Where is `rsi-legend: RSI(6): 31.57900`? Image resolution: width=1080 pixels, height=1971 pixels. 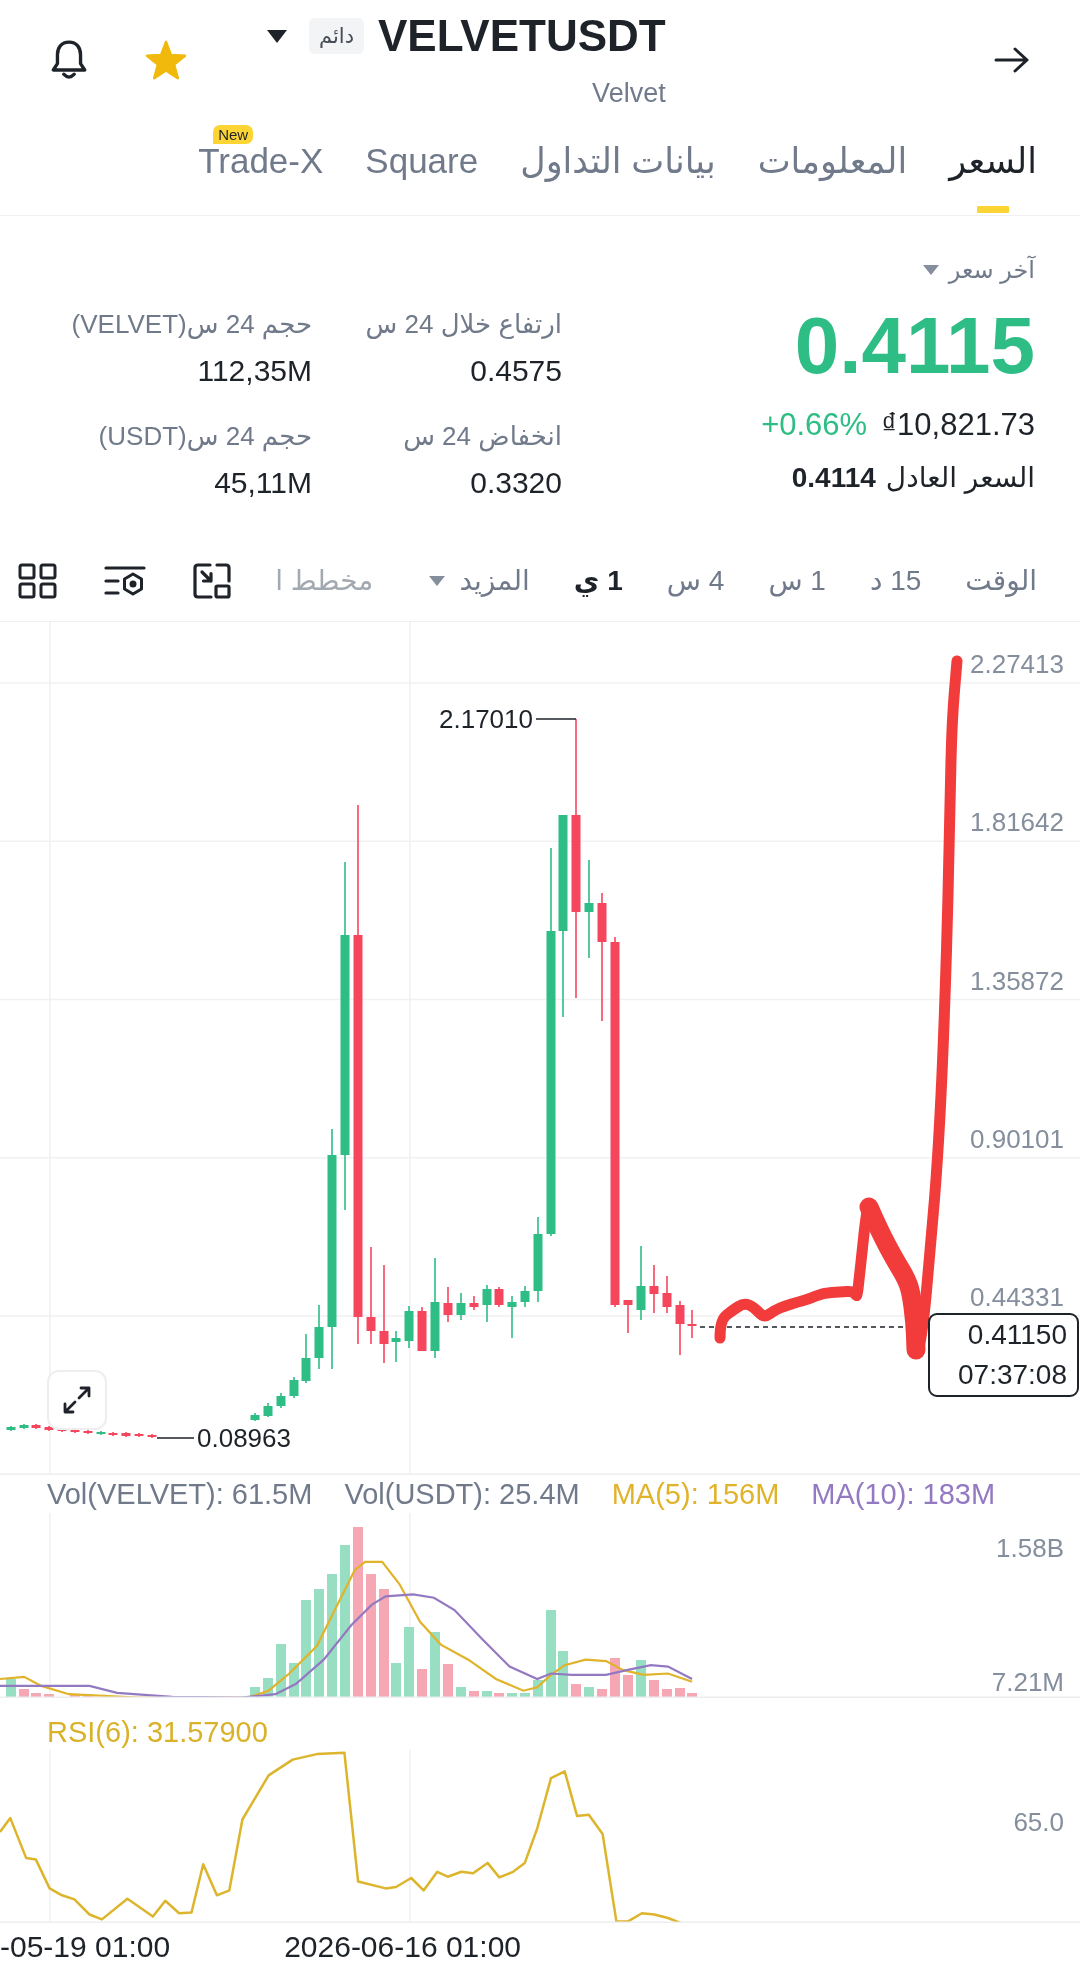 rsi-legend: RSI(6): 31.57900 is located at coordinates (157, 1732).